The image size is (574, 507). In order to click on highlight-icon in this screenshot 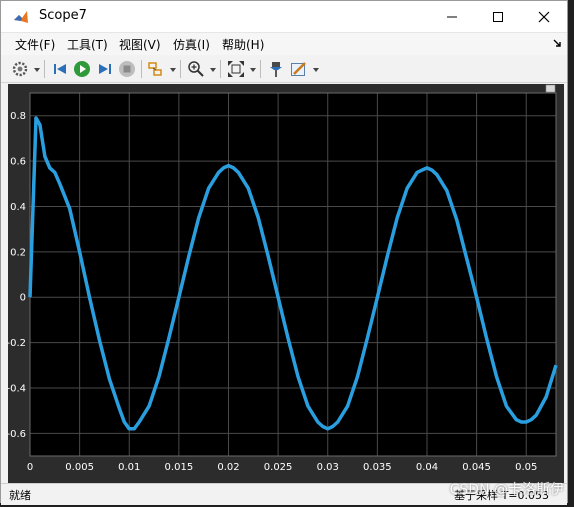, I will do `click(156, 69)`.